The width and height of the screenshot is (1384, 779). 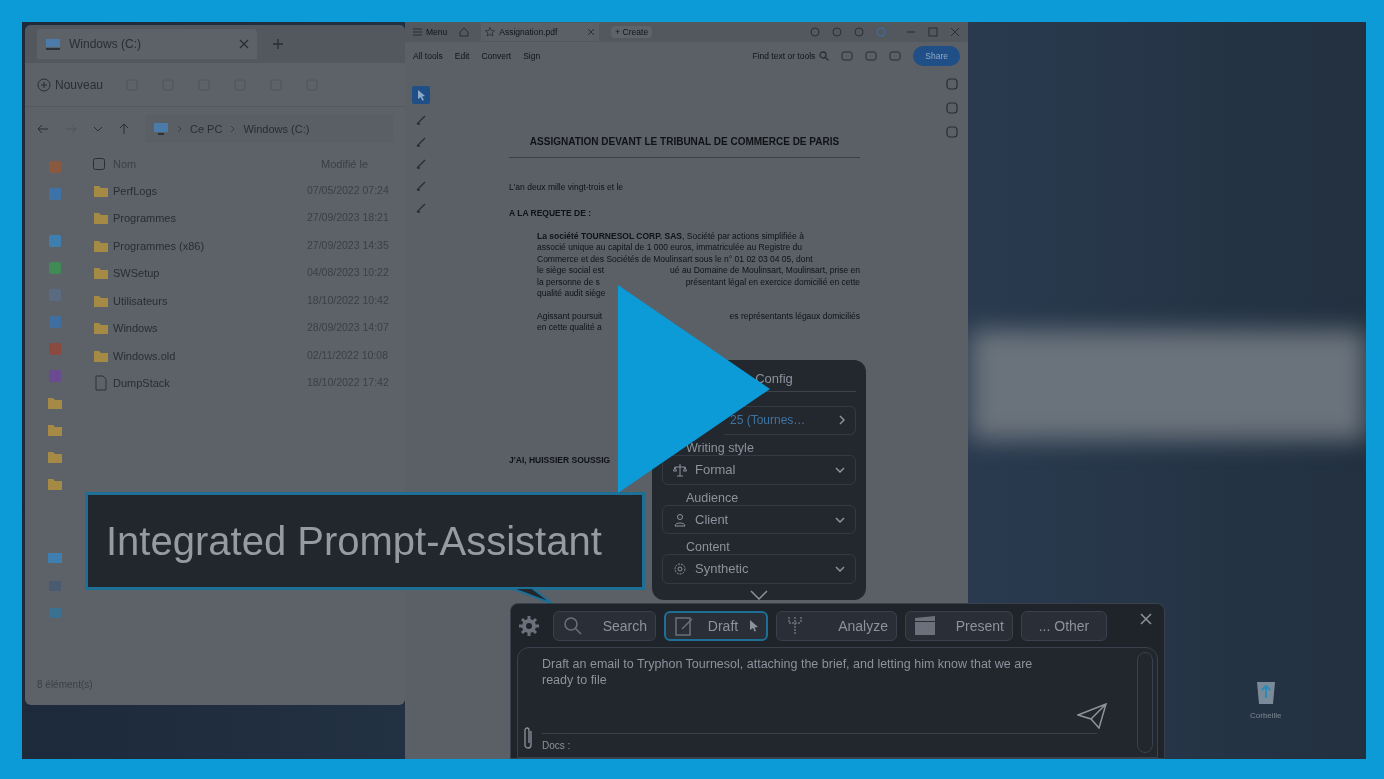 What do you see at coordinates (570, 316) in the screenshot?
I see `document-text: Agissant poursuit` at bounding box center [570, 316].